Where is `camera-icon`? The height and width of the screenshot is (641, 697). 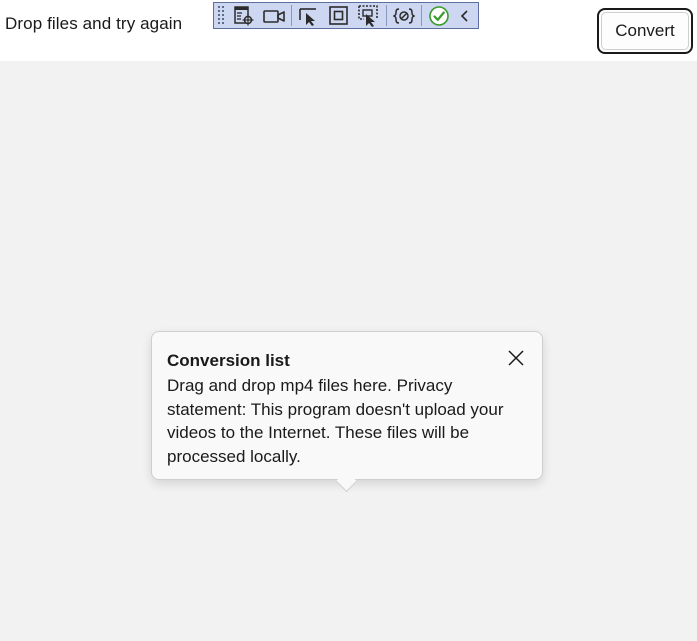
camera-icon is located at coordinates (274, 16).